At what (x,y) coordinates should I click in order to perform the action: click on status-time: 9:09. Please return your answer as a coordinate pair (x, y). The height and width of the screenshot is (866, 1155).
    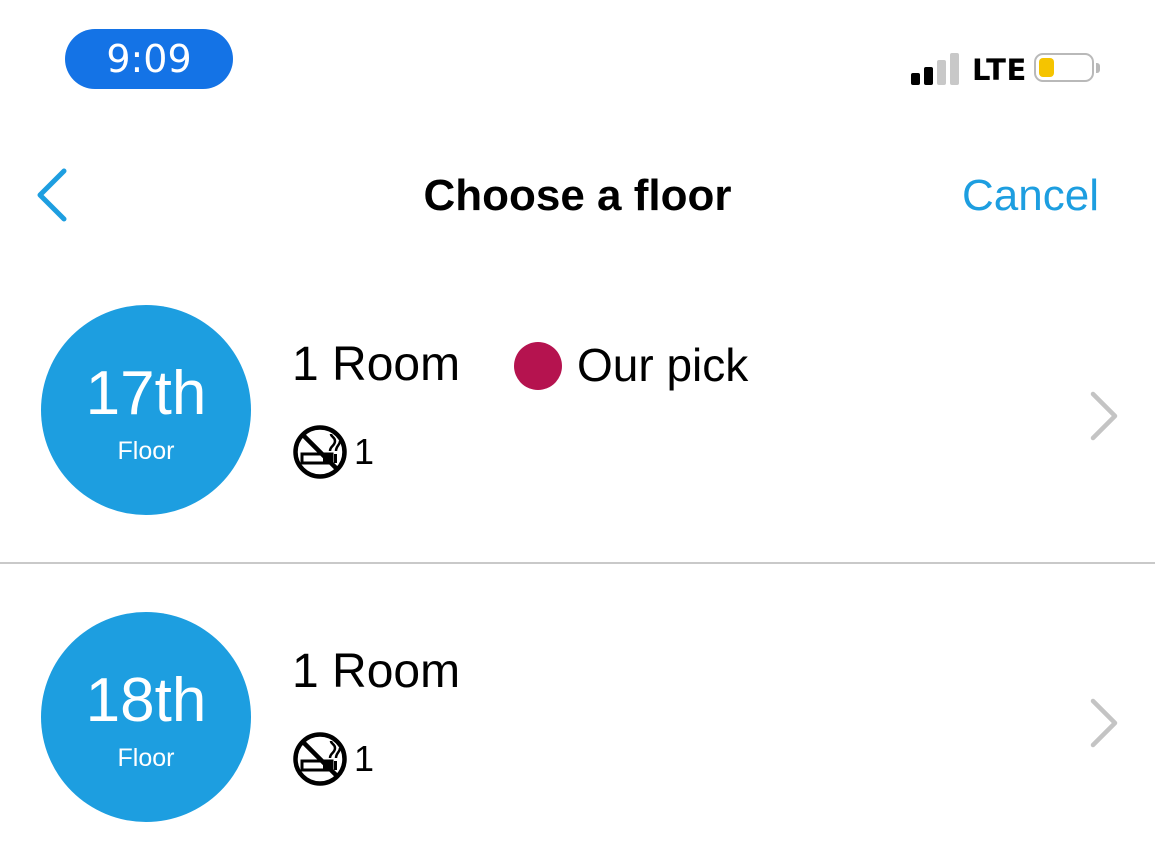
    Looking at the image, I should click on (149, 59).